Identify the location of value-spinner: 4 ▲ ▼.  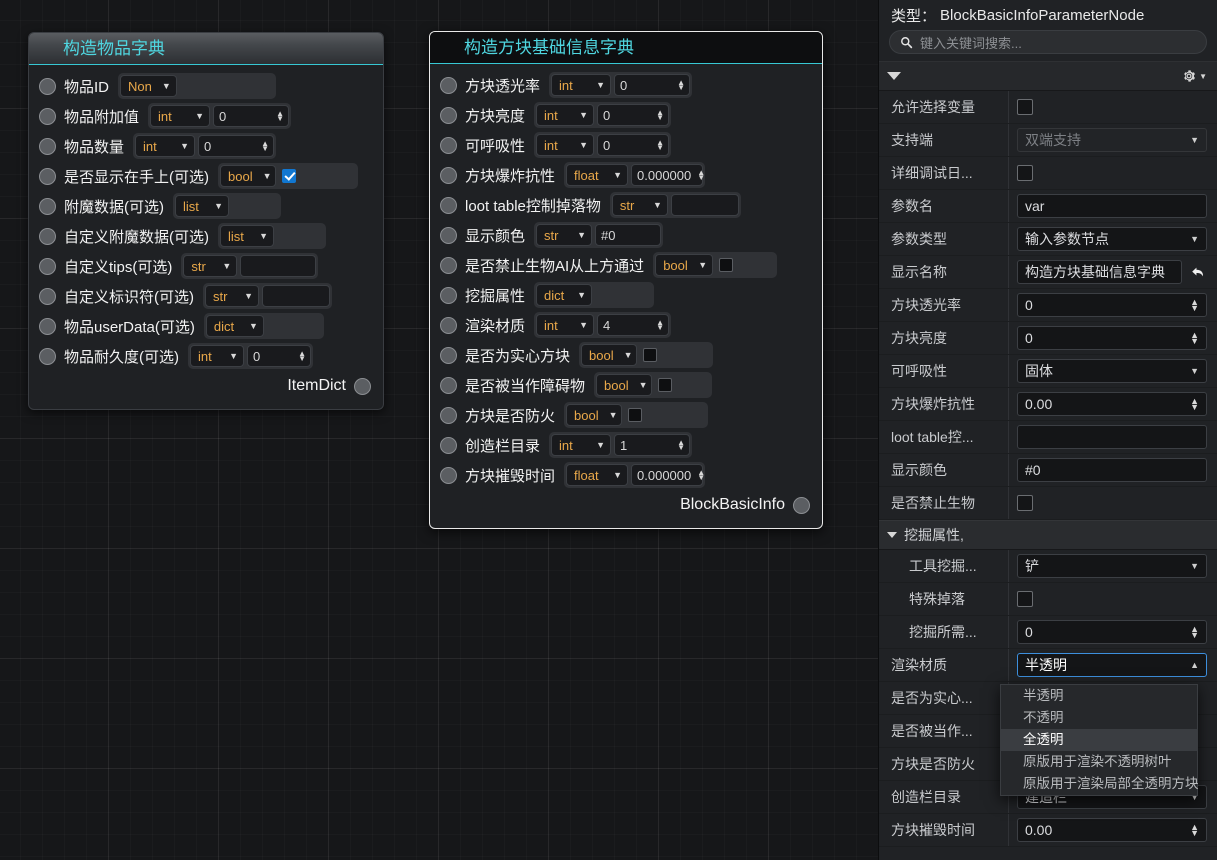
(633, 325).